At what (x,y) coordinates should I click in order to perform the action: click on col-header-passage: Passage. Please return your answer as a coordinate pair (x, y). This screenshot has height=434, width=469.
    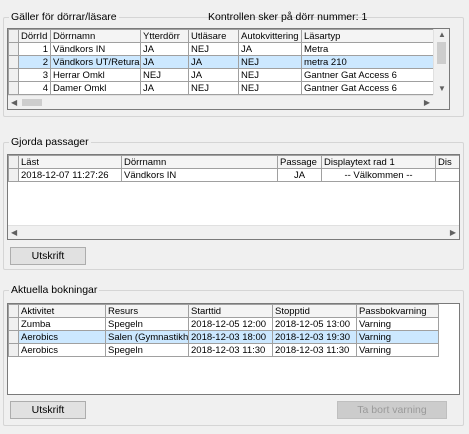
    Looking at the image, I should click on (299, 162).